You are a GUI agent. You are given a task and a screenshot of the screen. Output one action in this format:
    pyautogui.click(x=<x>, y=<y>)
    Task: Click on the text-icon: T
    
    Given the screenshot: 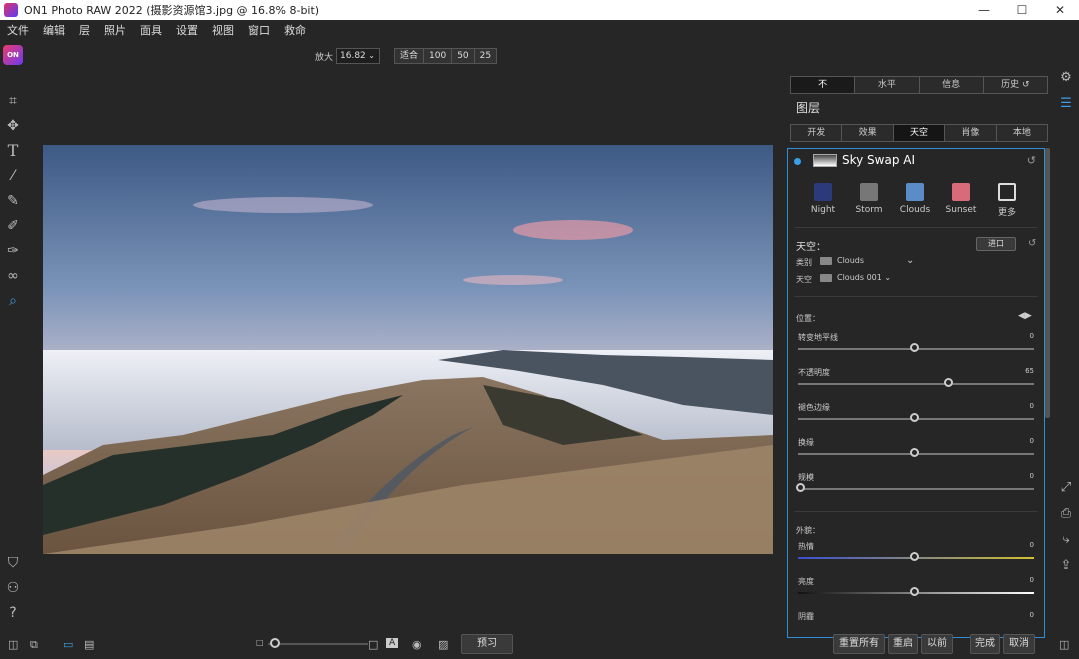 What is the action you would take?
    pyautogui.click(x=13, y=150)
    